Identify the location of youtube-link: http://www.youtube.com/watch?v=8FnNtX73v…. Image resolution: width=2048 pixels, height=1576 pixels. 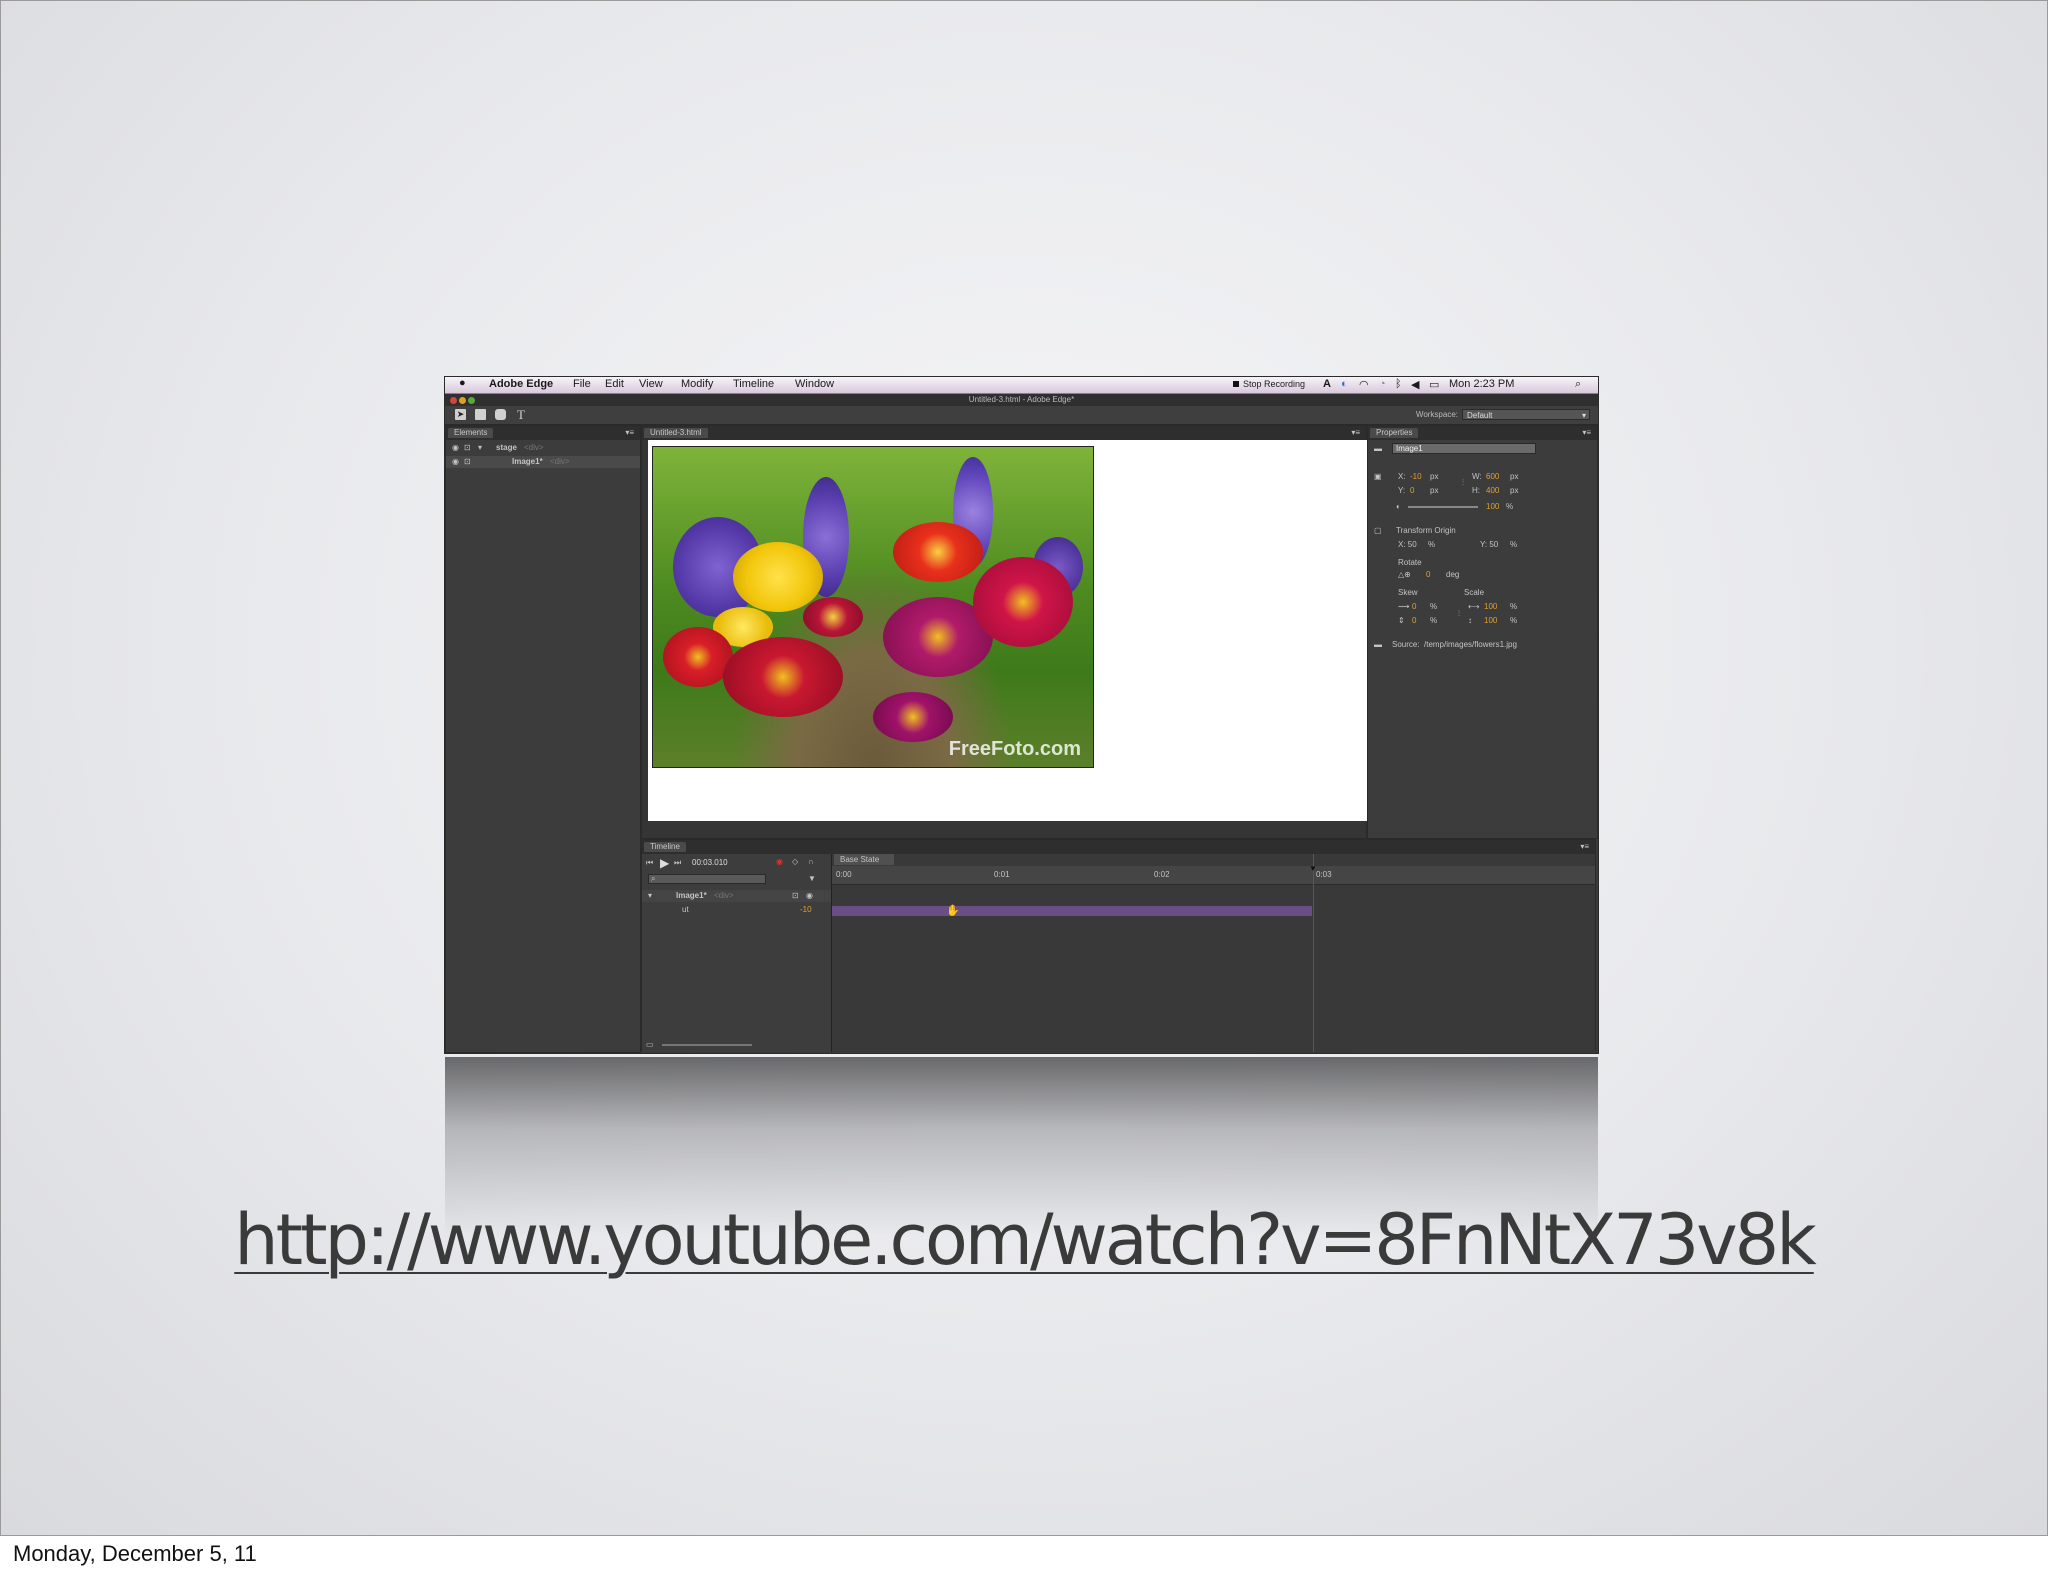
(1024, 1240).